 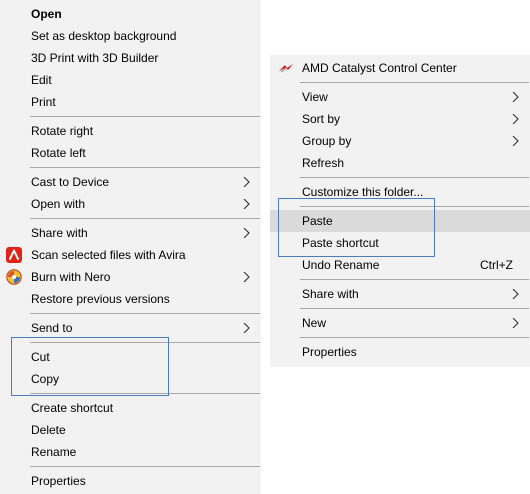 I want to click on paste-highlight-box, so click(x=356, y=227).